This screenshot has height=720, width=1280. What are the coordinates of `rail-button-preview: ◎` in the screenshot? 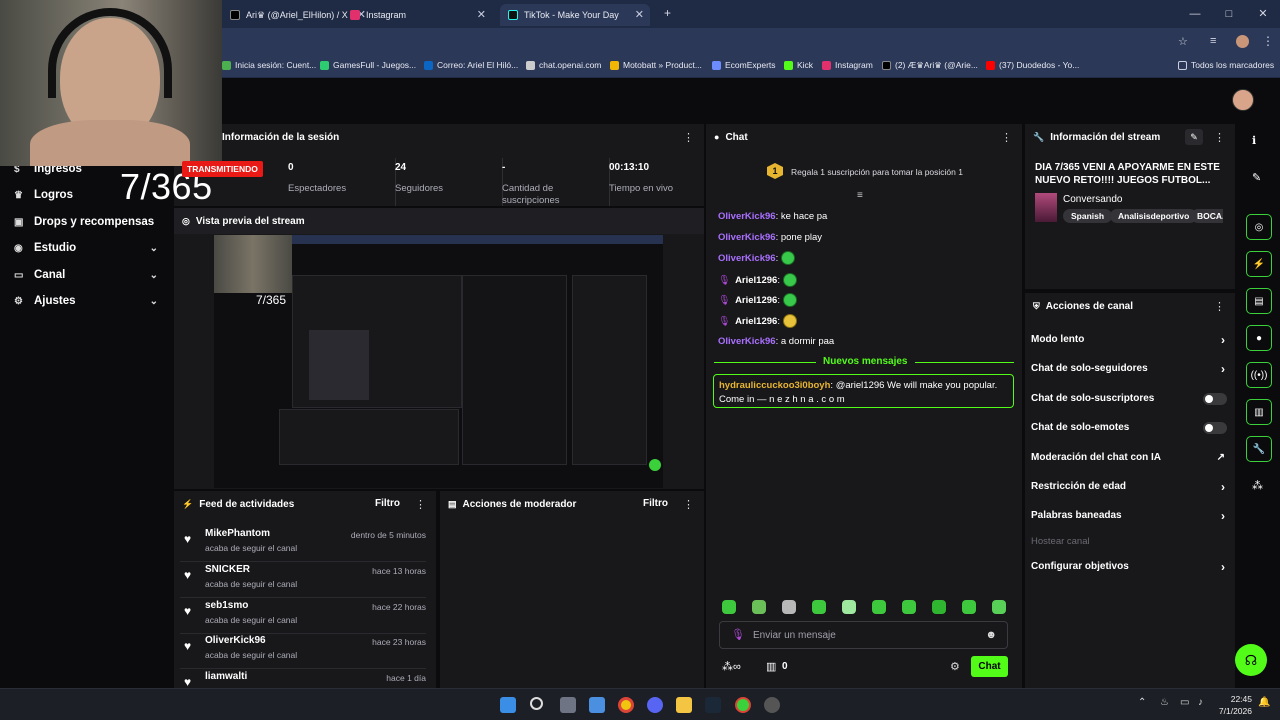 It's located at (1259, 227).